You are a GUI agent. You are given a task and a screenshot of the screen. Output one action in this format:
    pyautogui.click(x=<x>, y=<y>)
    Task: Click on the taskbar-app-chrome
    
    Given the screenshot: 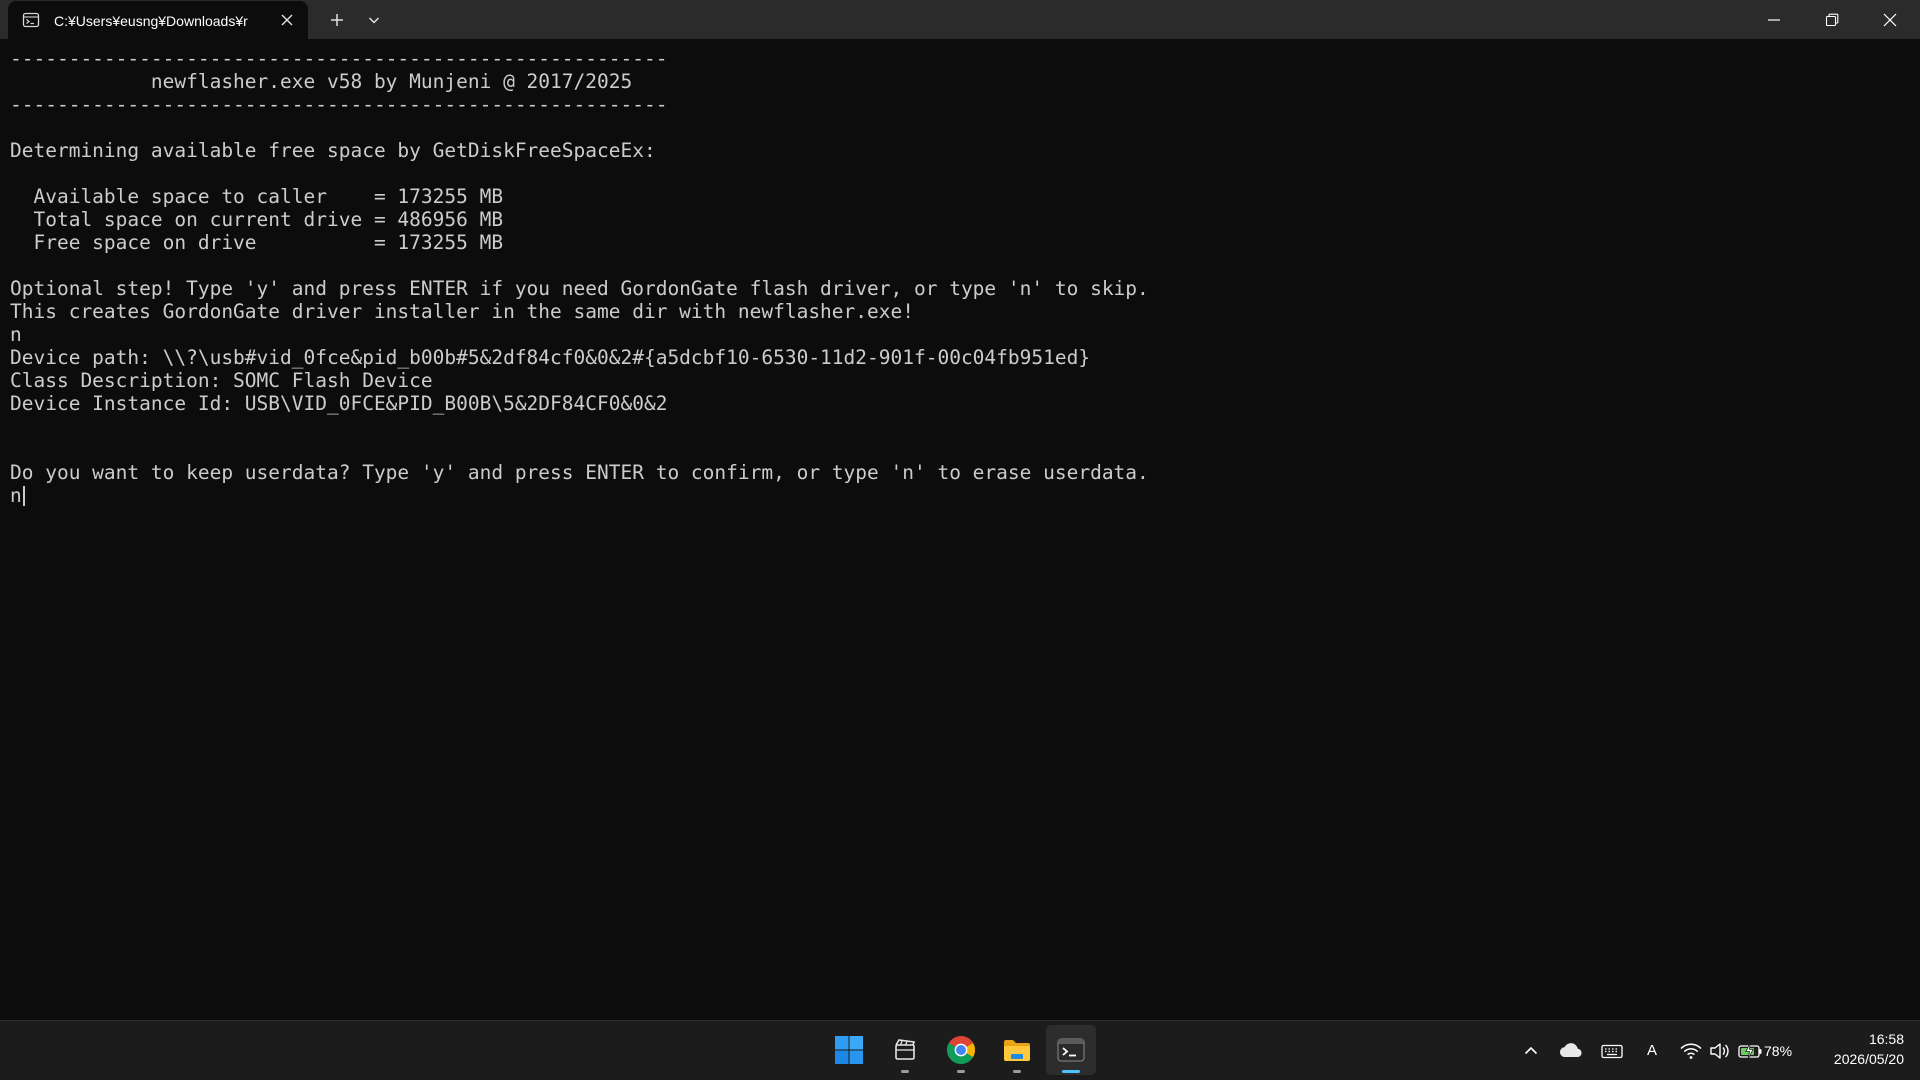 What is the action you would take?
    pyautogui.click(x=961, y=1050)
    